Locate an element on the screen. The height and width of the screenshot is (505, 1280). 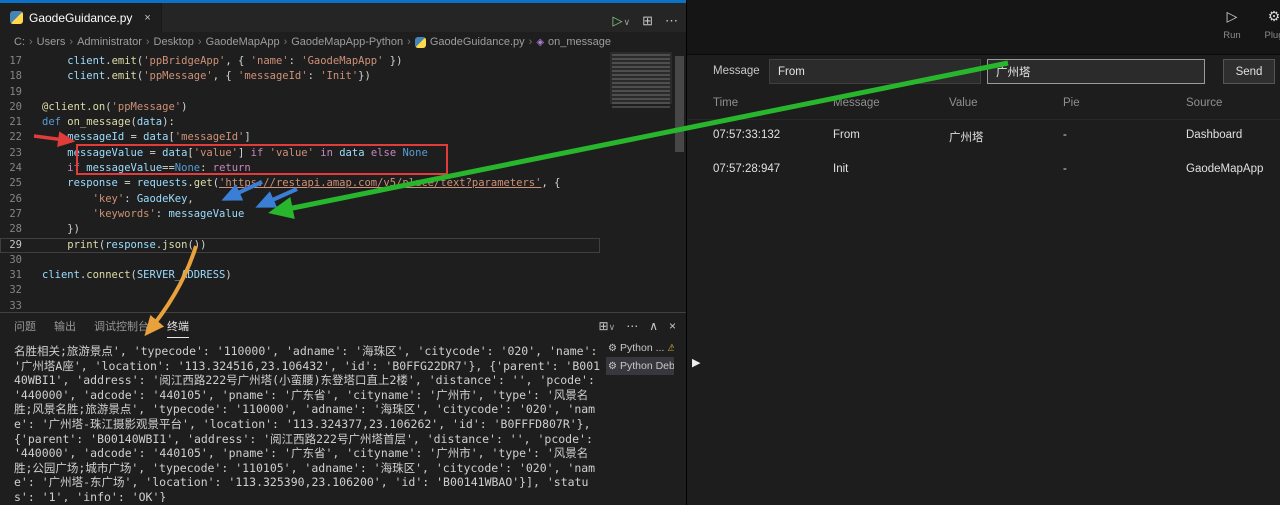
code-line-20: 20 @client.on('ppMessage') is located at coordinates (300, 107).